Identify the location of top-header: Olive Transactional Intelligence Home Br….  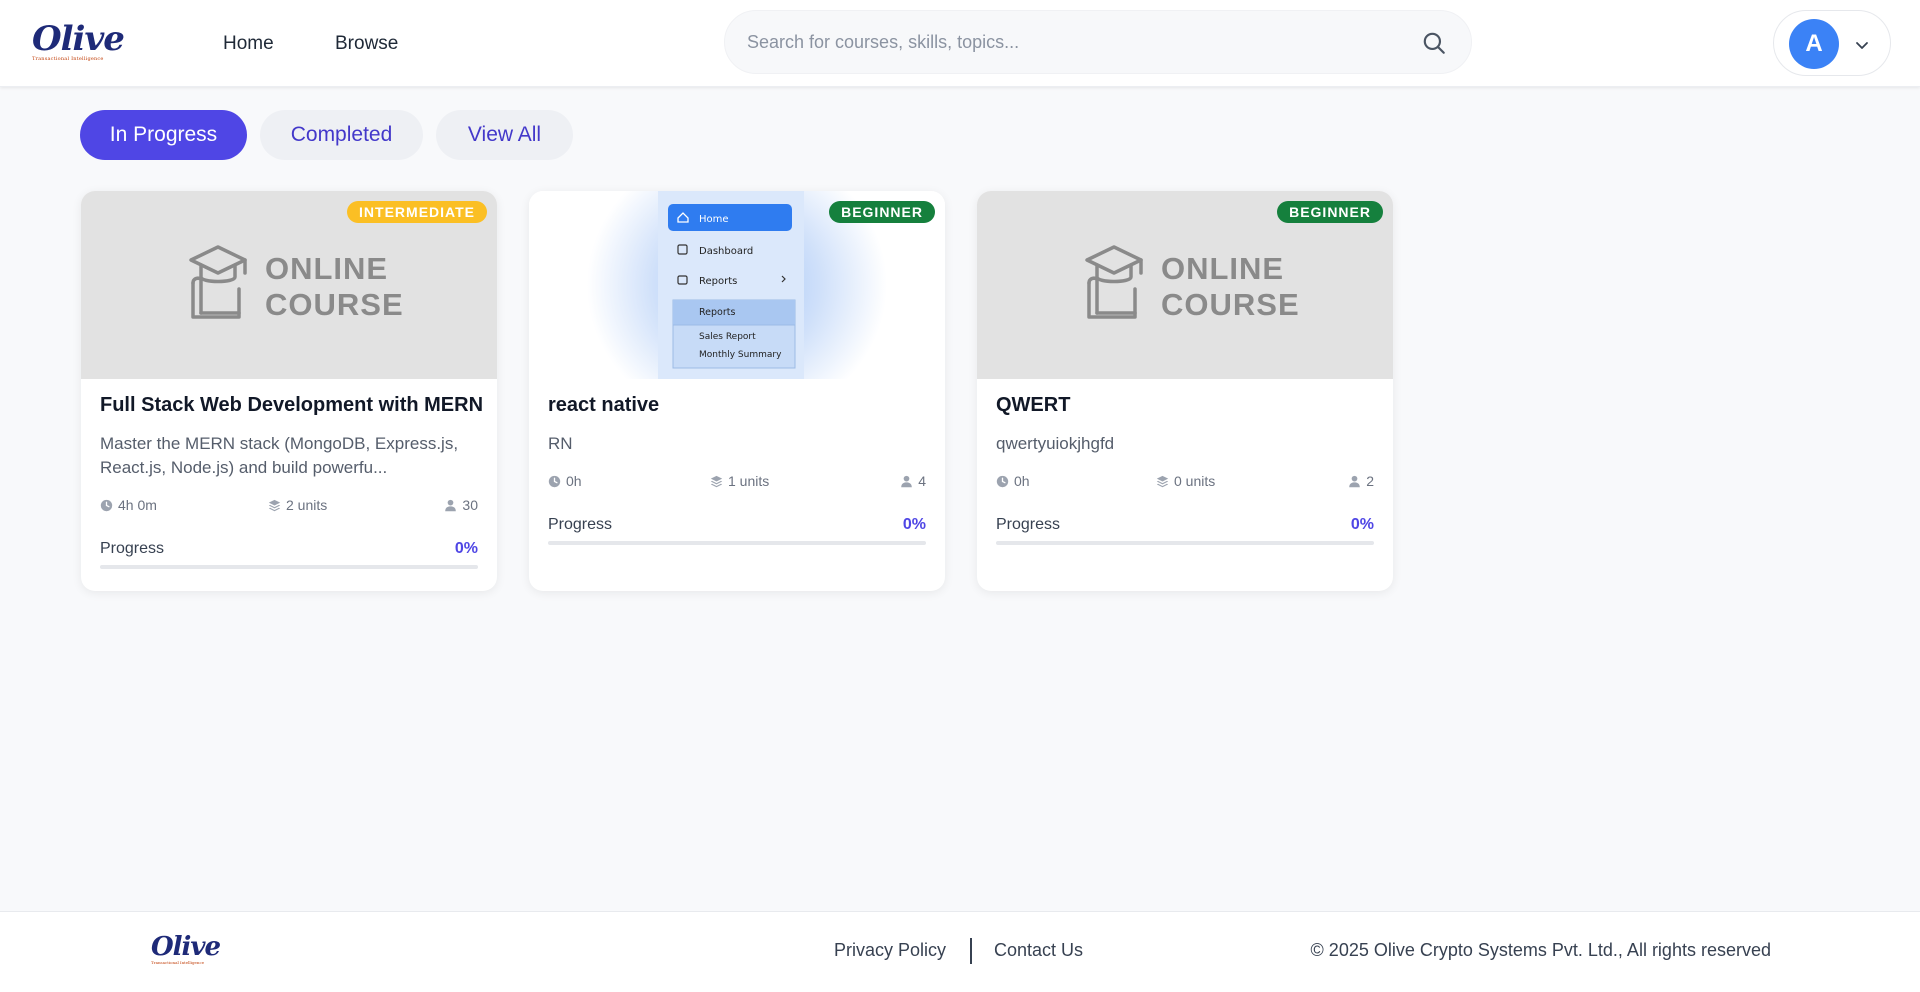
(960, 43).